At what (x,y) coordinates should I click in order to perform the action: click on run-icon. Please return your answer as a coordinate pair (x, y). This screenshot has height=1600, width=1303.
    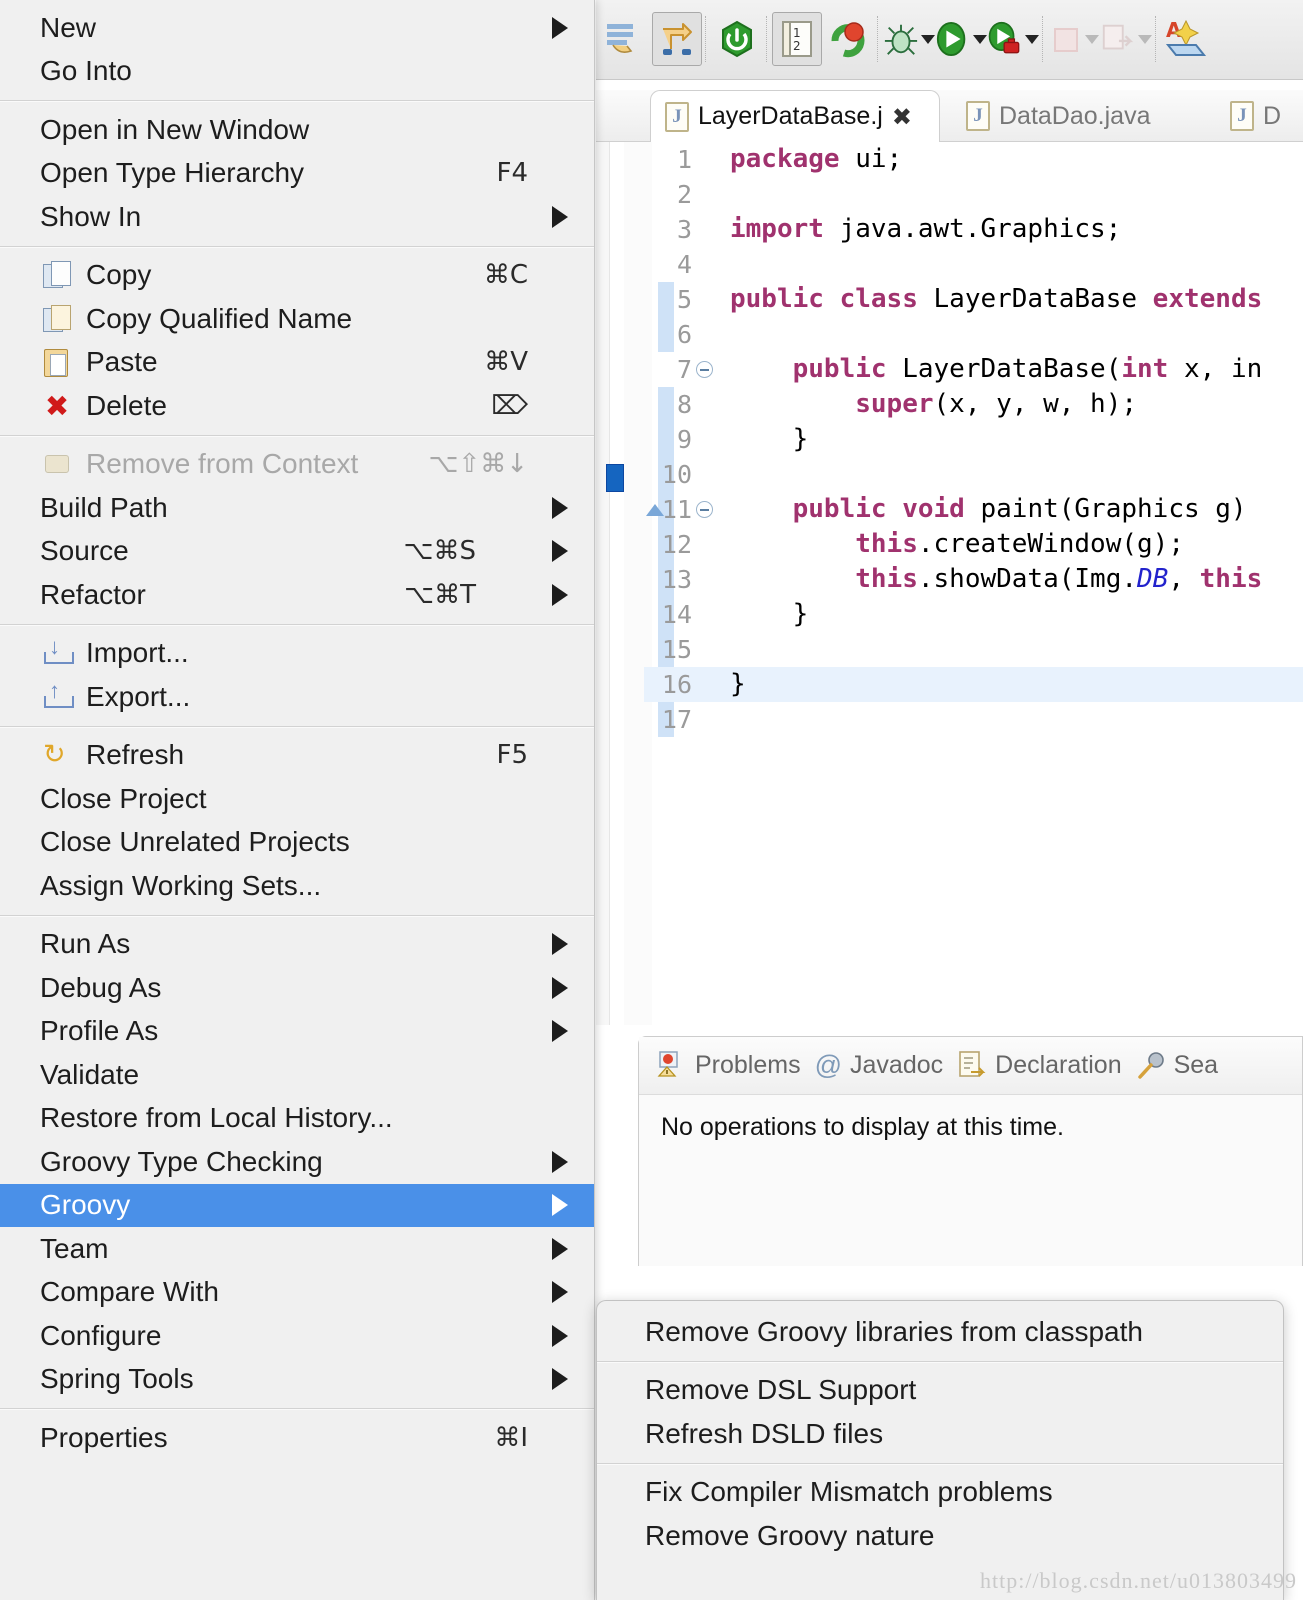
    Looking at the image, I should click on (961, 39).